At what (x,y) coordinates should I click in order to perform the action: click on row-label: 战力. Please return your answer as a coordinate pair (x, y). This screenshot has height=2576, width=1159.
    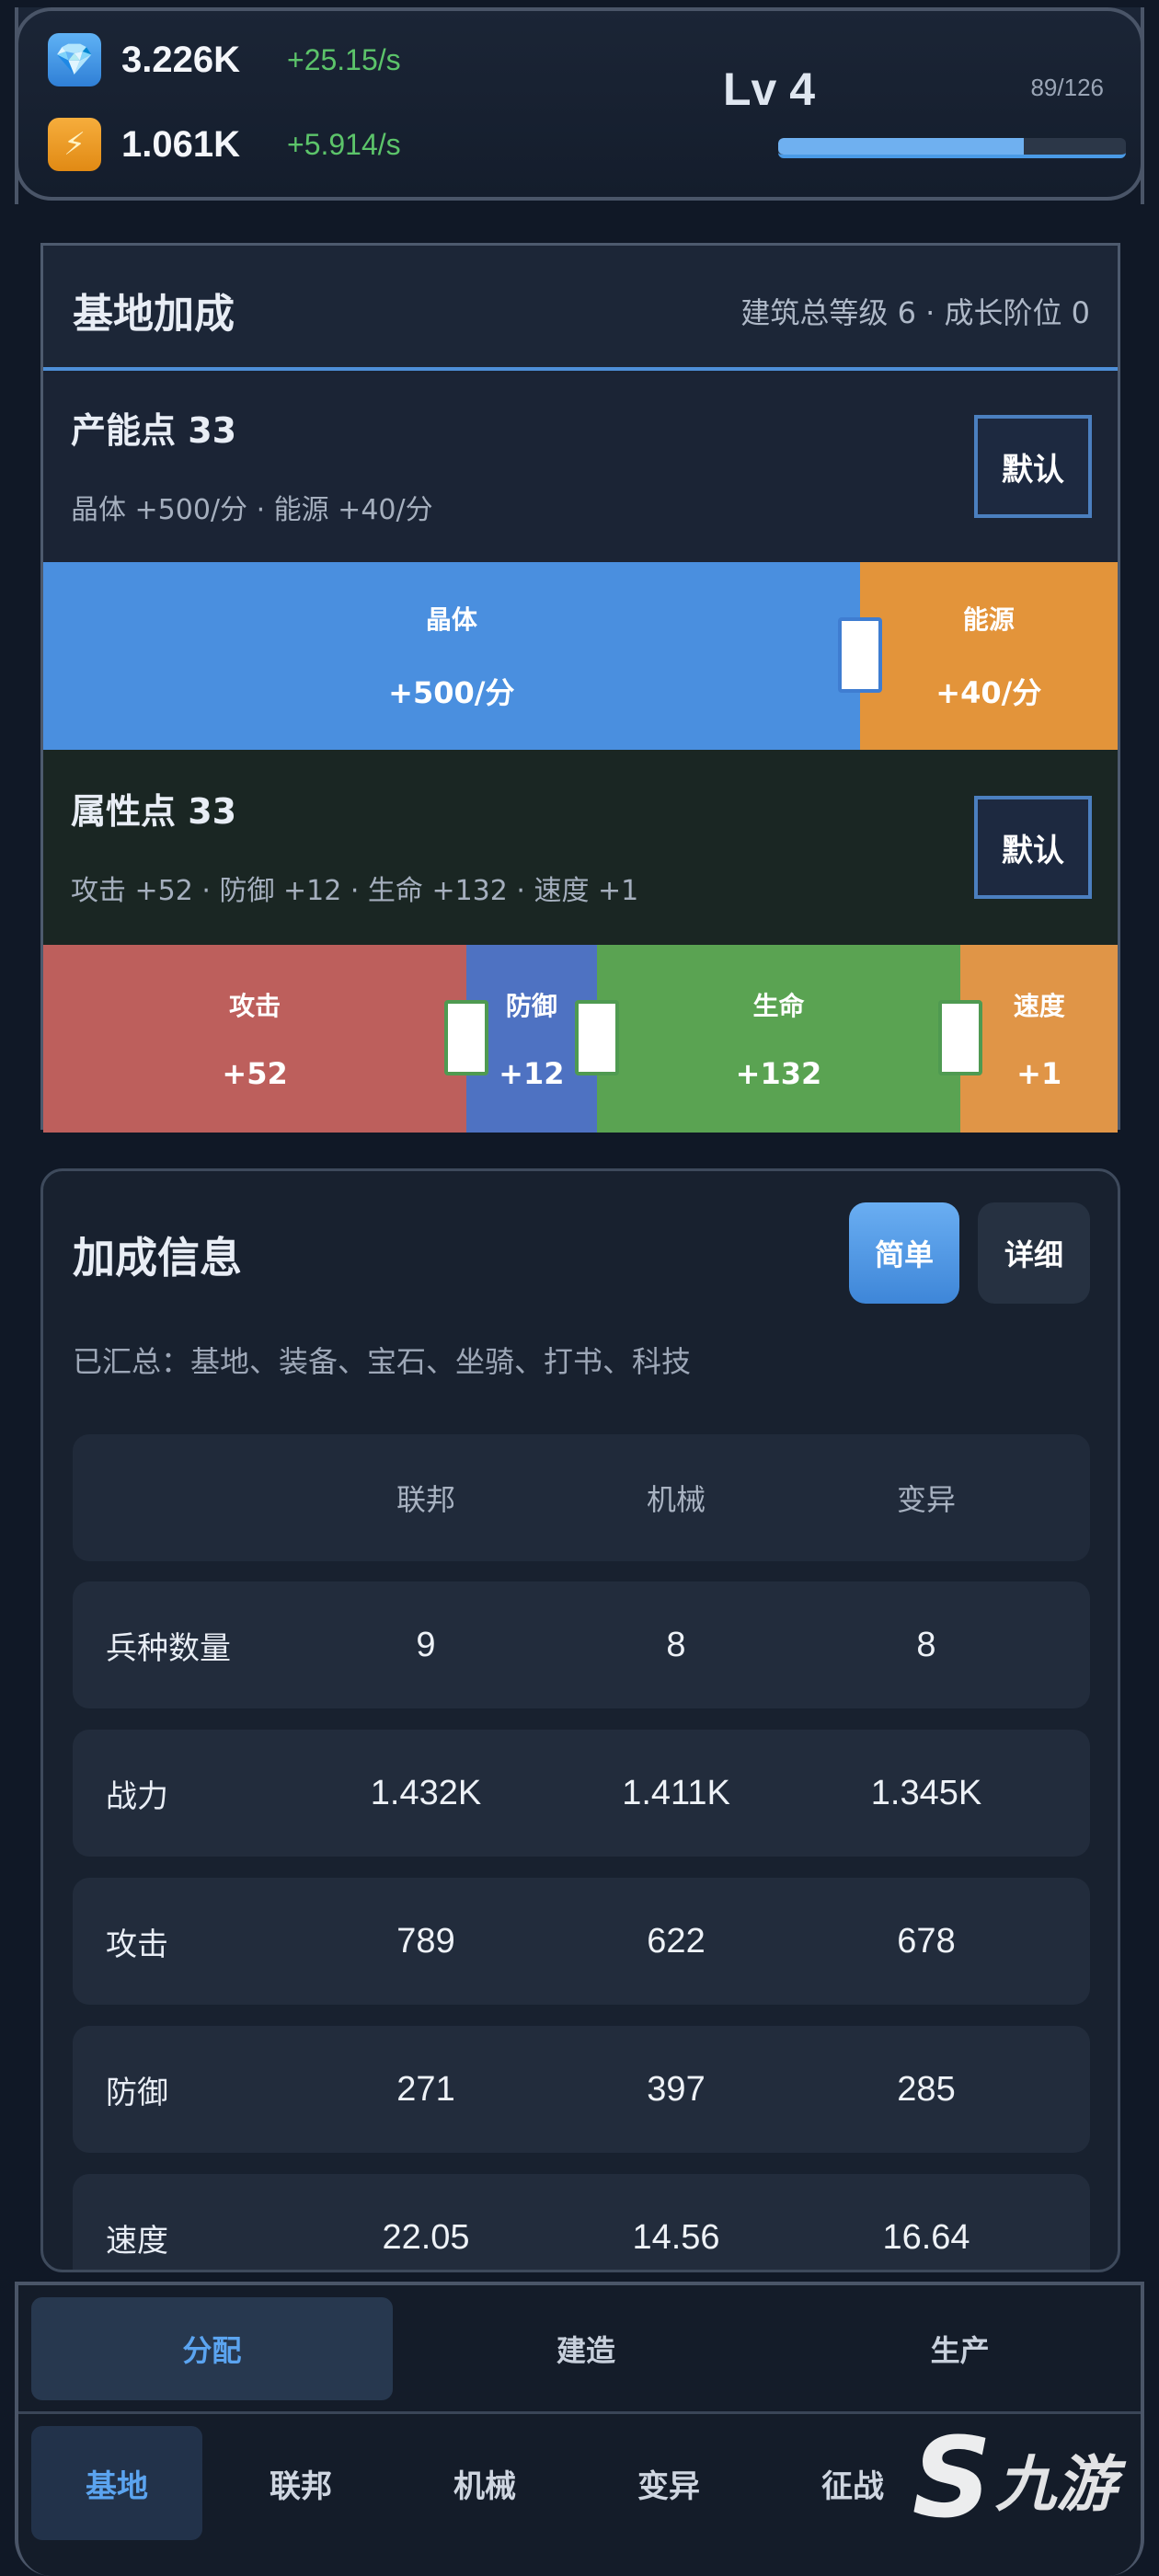
    Looking at the image, I should click on (137, 1796).